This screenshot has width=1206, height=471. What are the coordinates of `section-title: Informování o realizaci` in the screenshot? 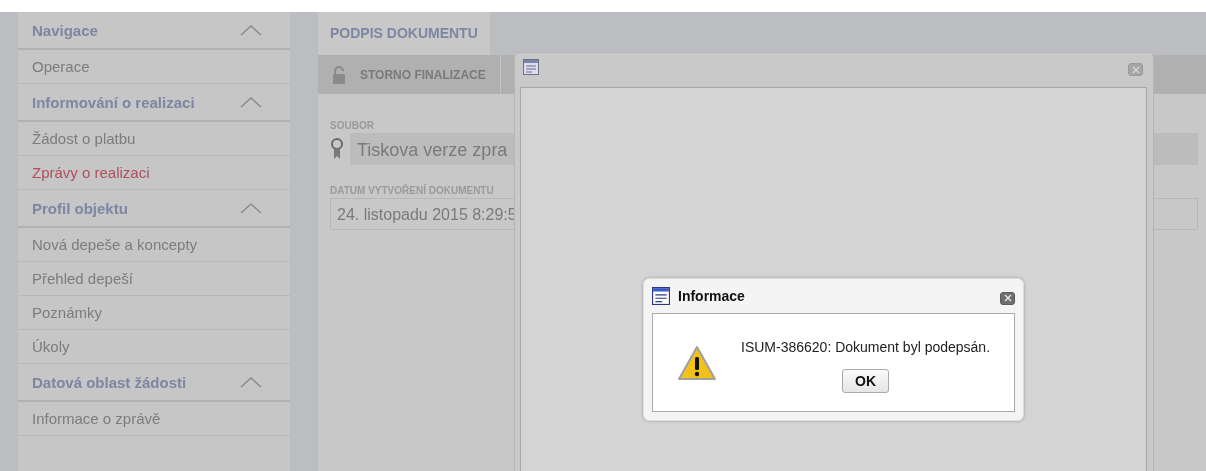 It's located at (113, 102).